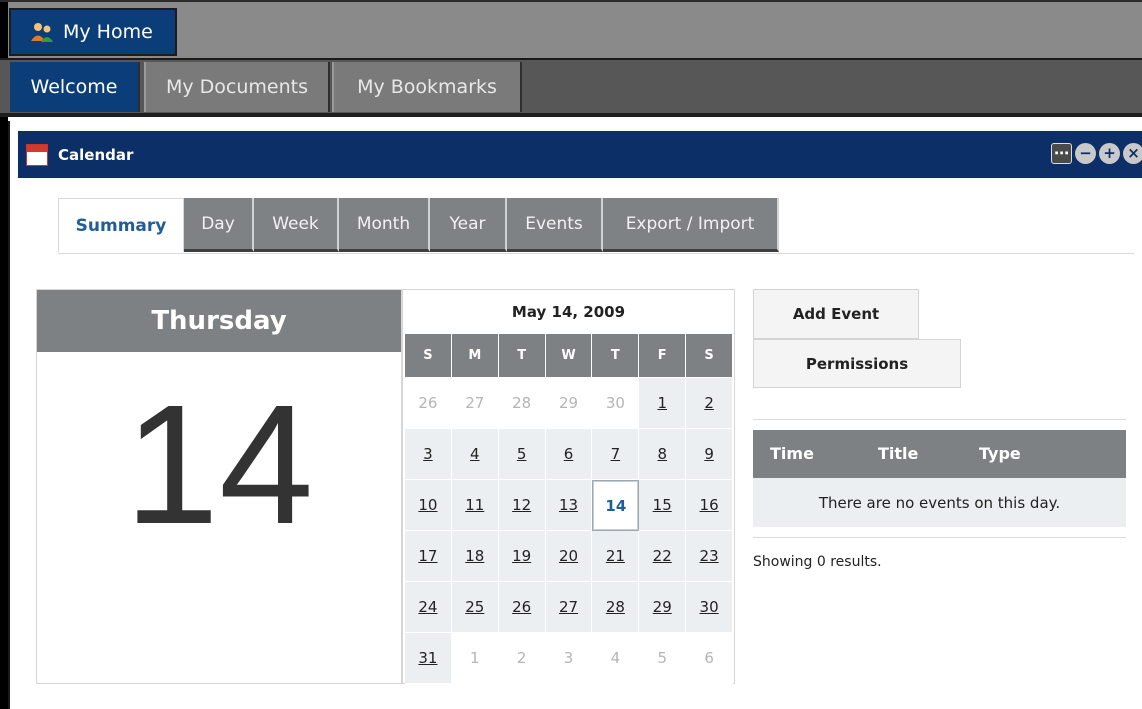 Image resolution: width=1142 pixels, height=709 pixels. What do you see at coordinates (1085, 153) in the screenshot?
I see `minimize-icon: −` at bounding box center [1085, 153].